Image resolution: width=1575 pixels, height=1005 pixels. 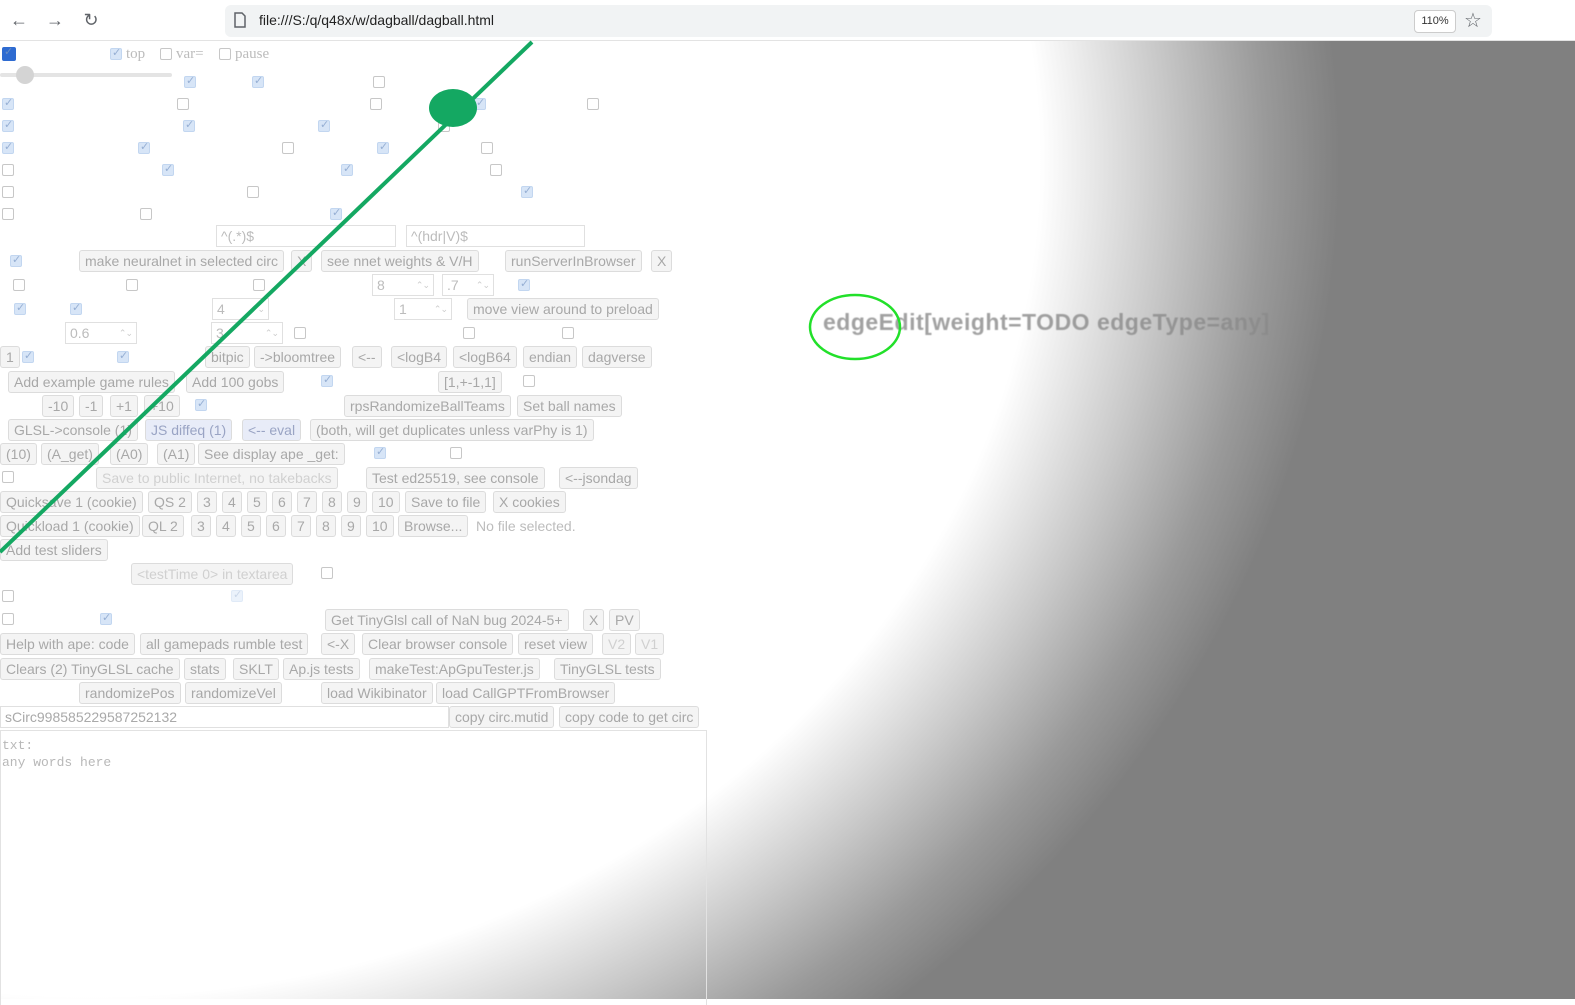 What do you see at coordinates (573, 261) in the screenshot?
I see `run-server-button: runServerInBrowser` at bounding box center [573, 261].